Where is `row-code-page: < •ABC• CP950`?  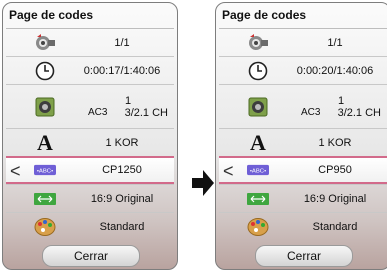
row-code-page: < •ABC• CP950 is located at coordinates (303, 170).